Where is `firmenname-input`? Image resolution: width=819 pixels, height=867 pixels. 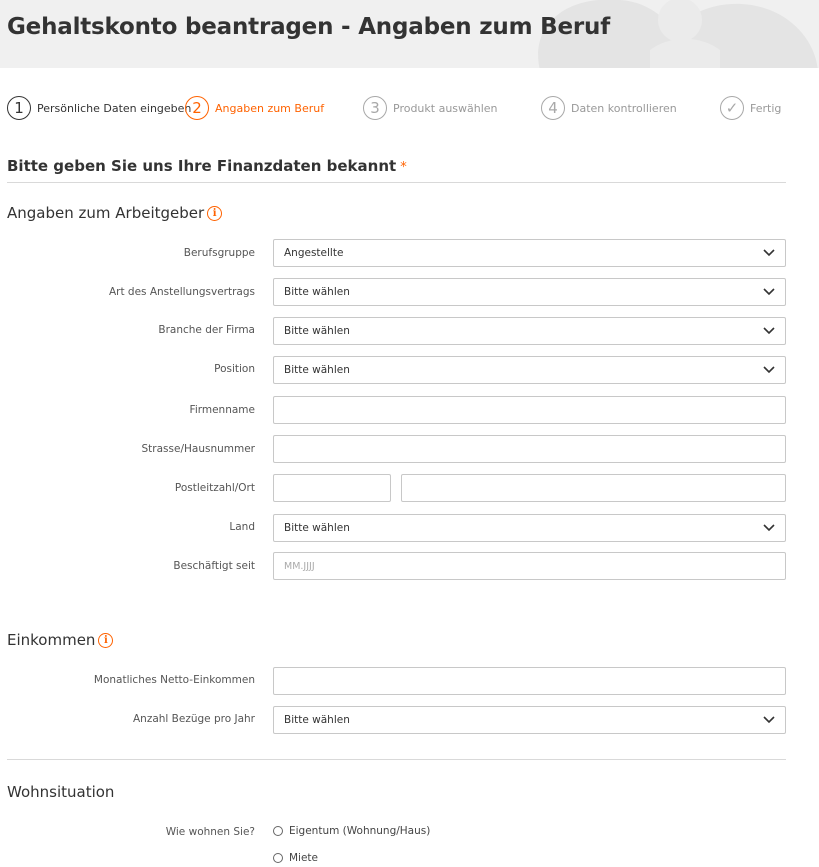 firmenname-input is located at coordinates (529, 410).